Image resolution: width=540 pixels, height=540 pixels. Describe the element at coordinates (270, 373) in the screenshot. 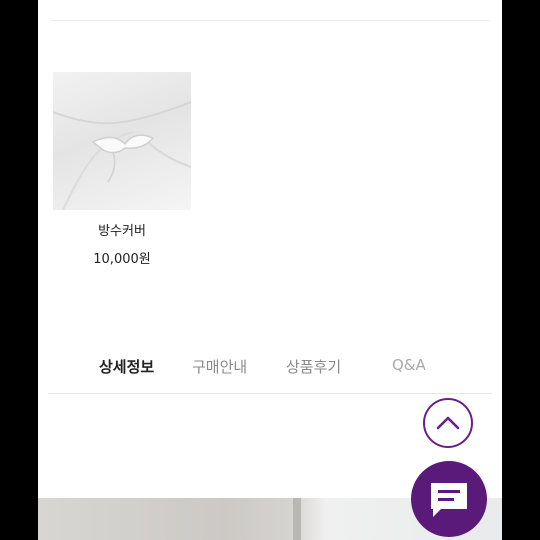

I see `detail-tabs: 상세정보 구매안내 상품후기 Q&A` at that location.